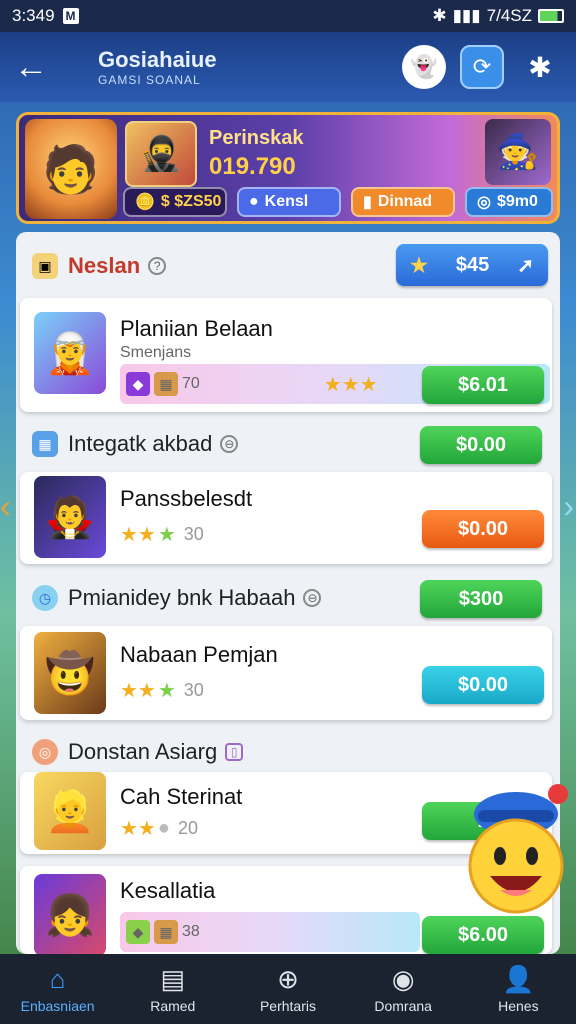  I want to click on nav-label: Ramed, so click(173, 1006).